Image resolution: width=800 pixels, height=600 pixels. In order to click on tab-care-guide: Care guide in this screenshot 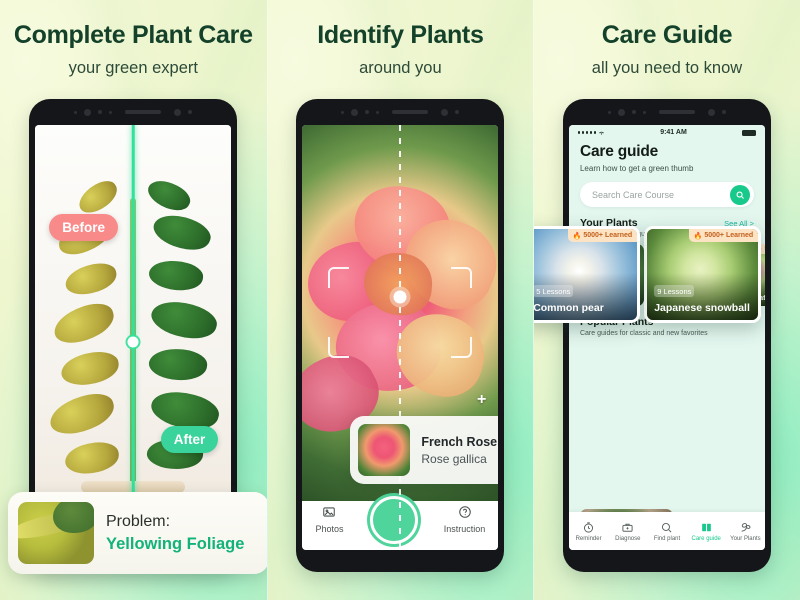, I will do `click(706, 531)`.